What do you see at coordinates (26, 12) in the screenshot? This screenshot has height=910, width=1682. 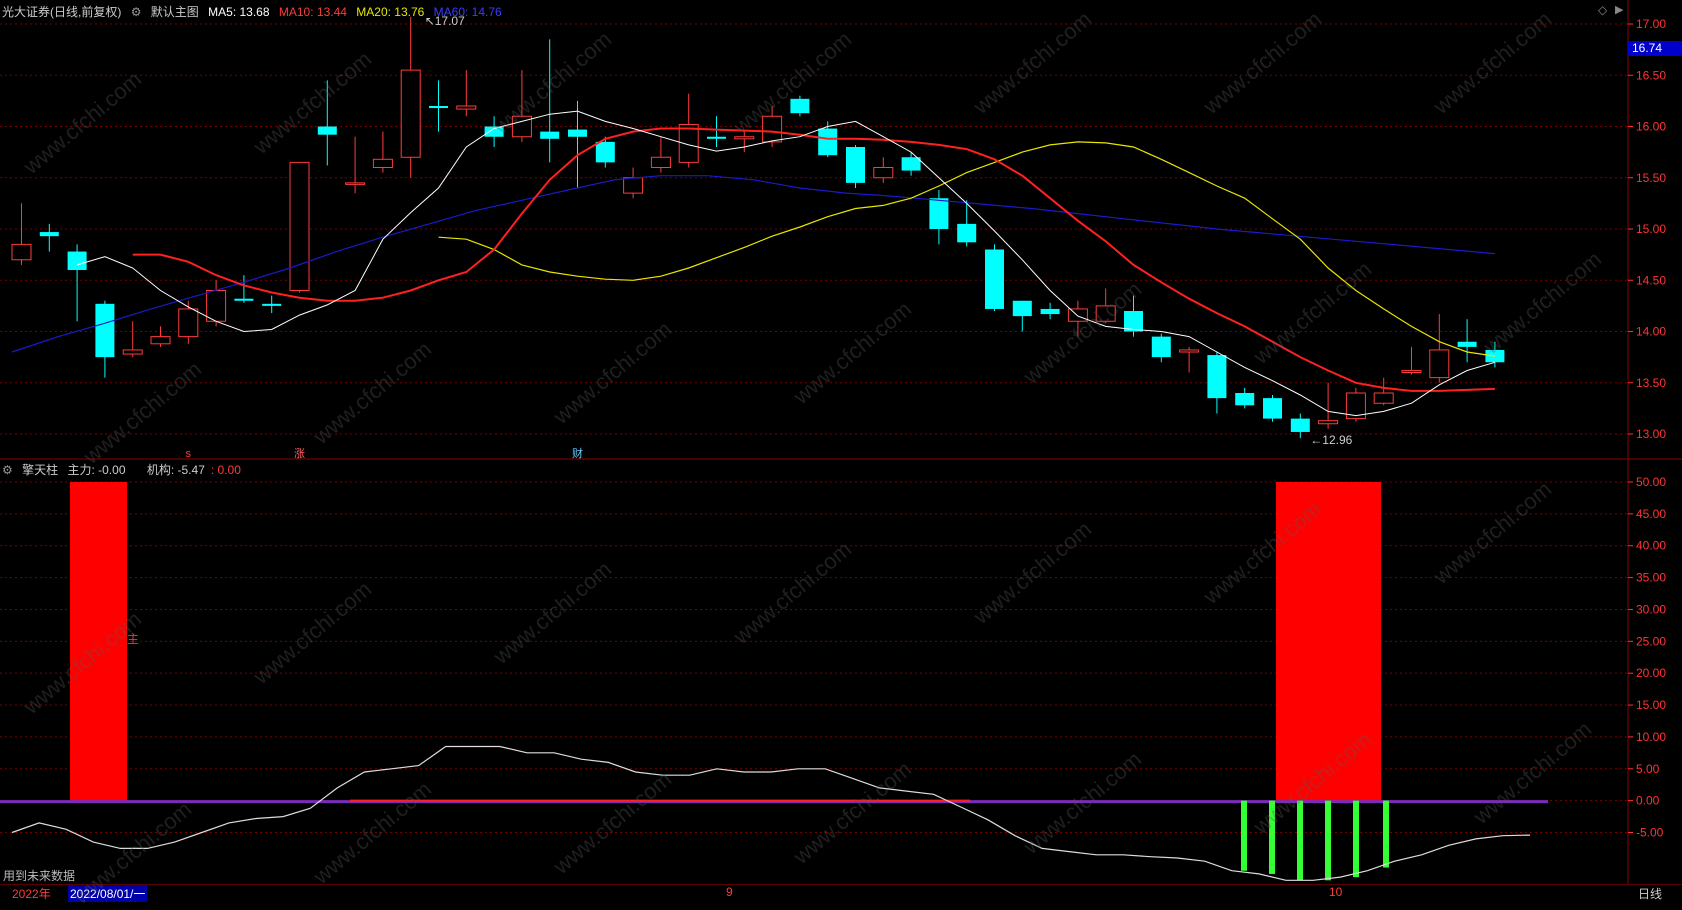 I see `stock-name: 光大证券` at bounding box center [26, 12].